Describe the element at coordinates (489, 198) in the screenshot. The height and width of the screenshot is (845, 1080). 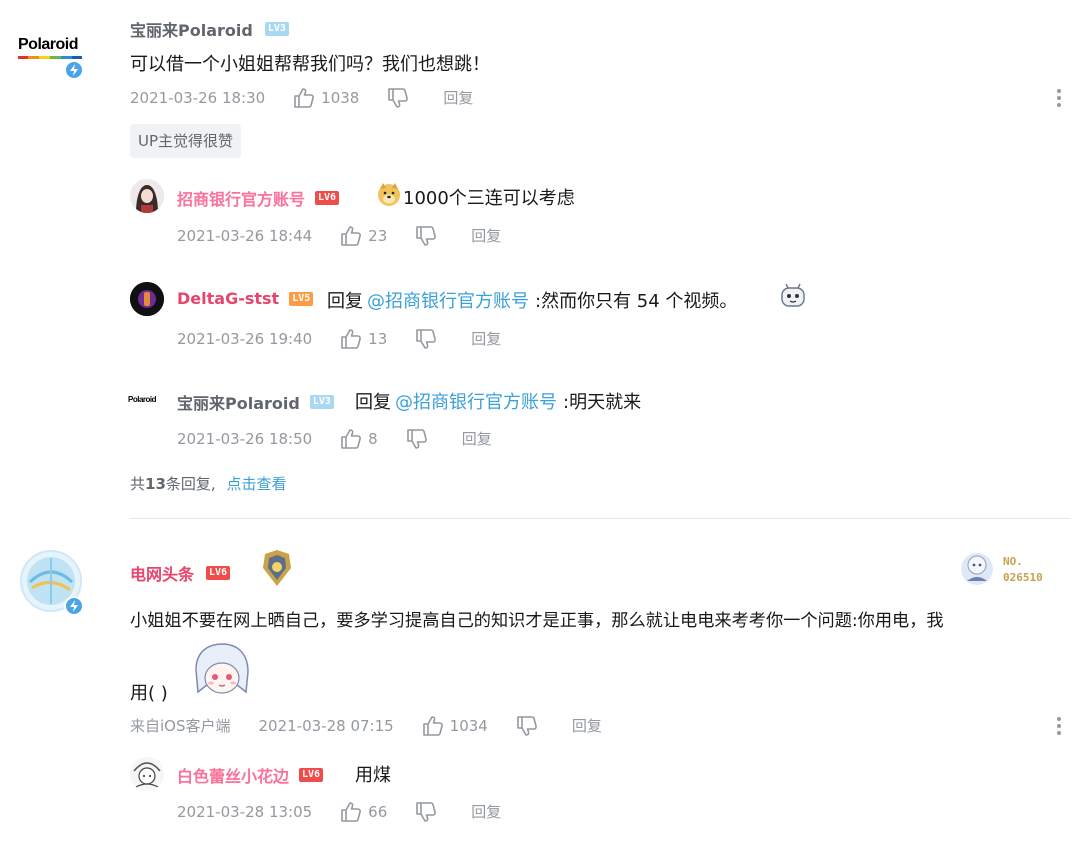
I see `reply-text: 1000个三连可以考虑` at that location.